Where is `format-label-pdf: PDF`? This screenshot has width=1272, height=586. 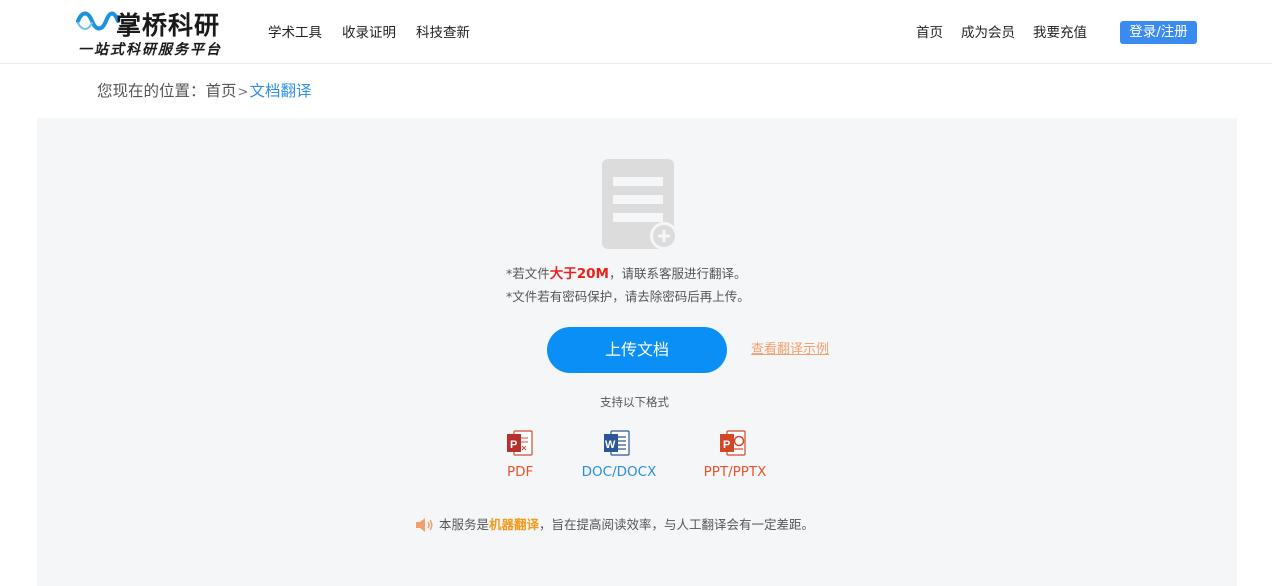
format-label-pdf: PDF is located at coordinates (520, 472).